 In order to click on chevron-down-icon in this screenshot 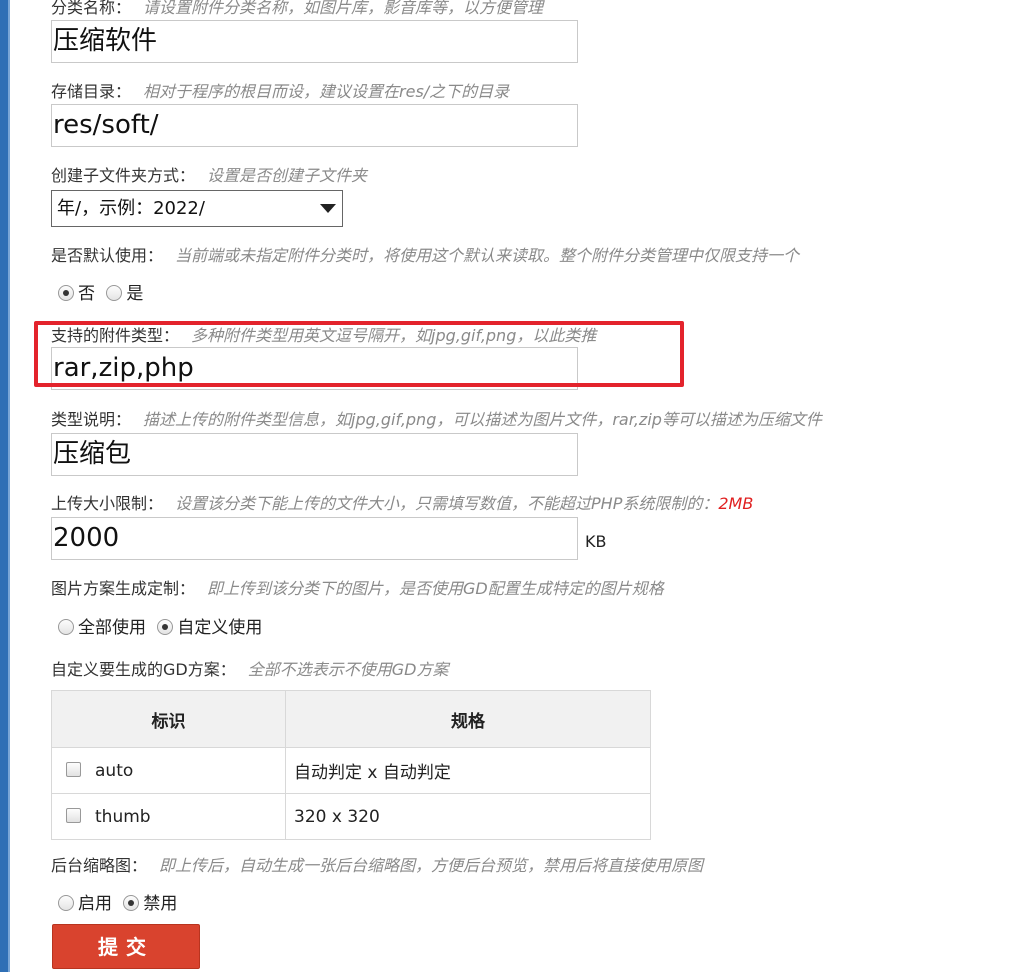, I will do `click(328, 208)`.